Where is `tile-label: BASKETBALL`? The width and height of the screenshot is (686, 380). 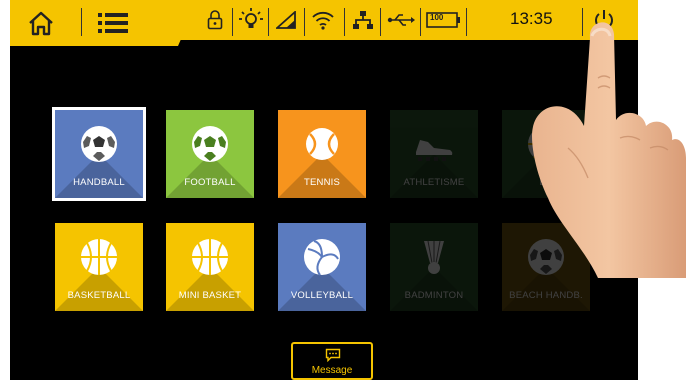 tile-label: BASKETBALL is located at coordinates (99, 295).